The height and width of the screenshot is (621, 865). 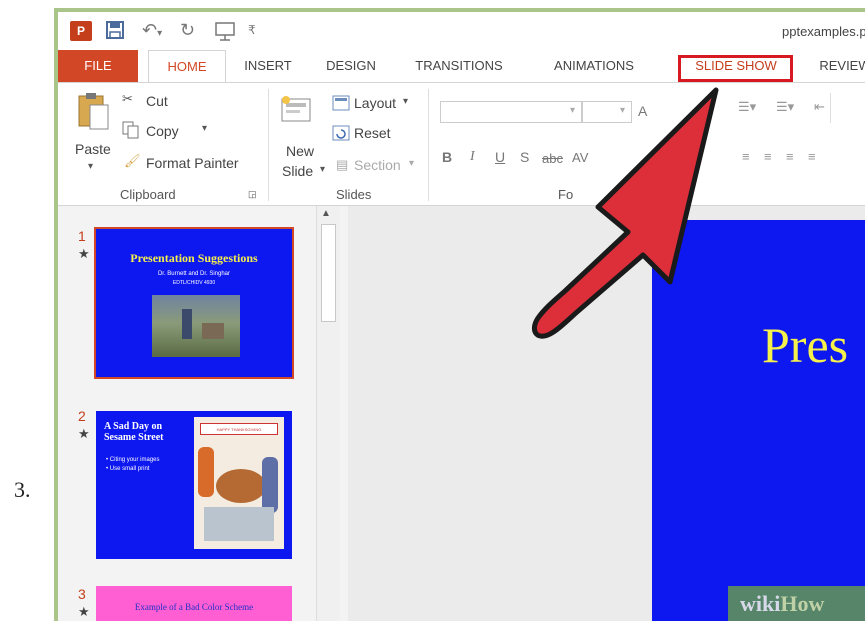 I want to click on pointer-arrow-icon, so click(x=625, y=213).